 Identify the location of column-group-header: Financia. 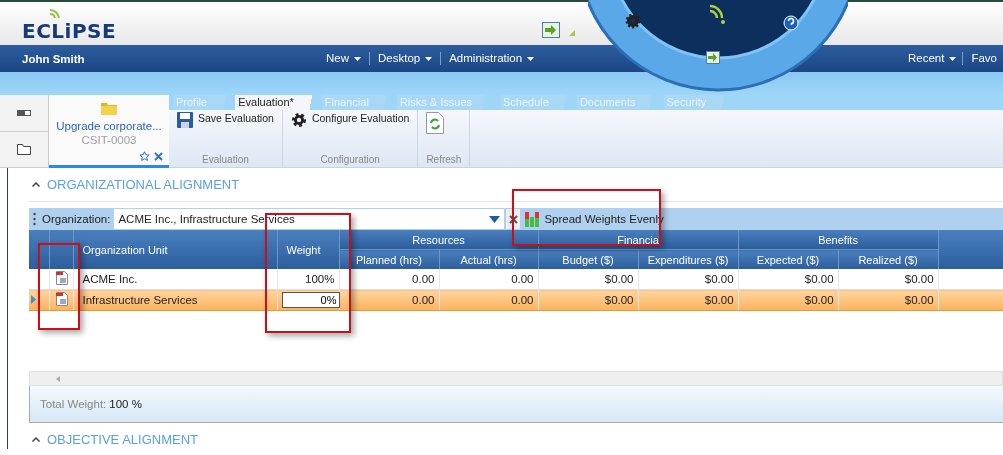
(638, 240).